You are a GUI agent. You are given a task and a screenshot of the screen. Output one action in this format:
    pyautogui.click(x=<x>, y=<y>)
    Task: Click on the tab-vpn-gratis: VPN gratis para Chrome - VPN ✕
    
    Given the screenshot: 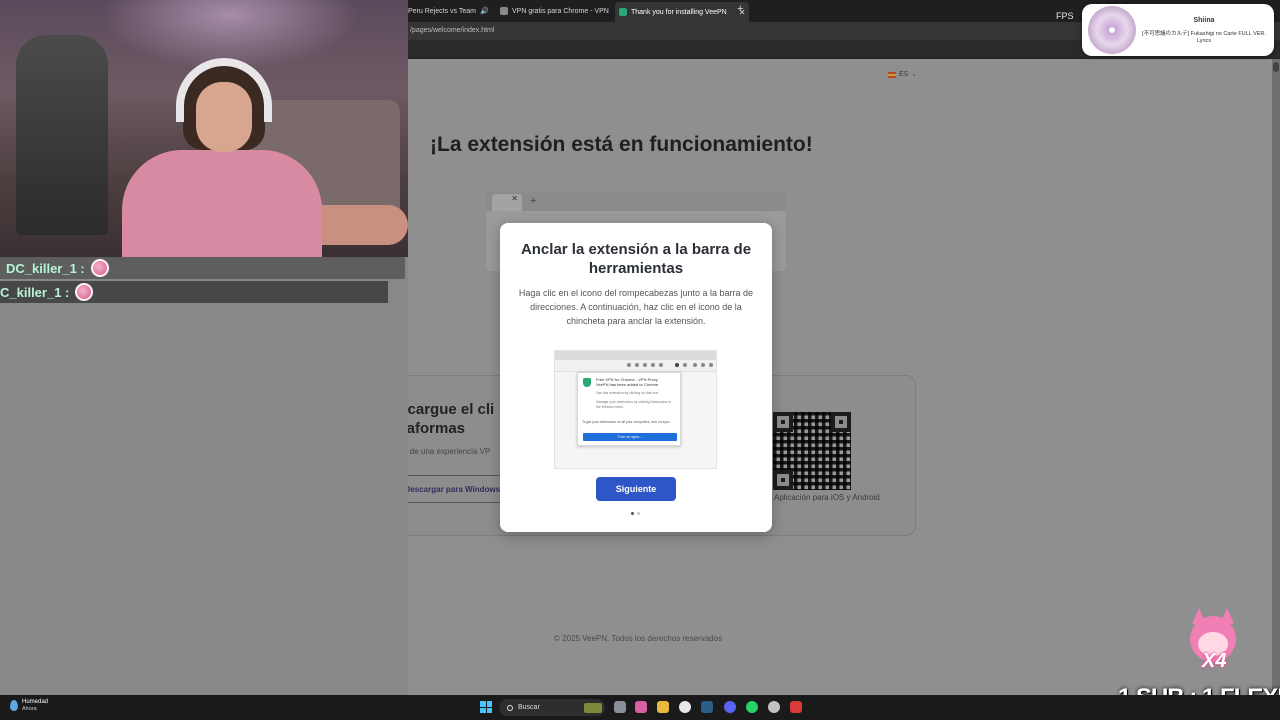 What is the action you would take?
    pyautogui.click(x=564, y=11)
    